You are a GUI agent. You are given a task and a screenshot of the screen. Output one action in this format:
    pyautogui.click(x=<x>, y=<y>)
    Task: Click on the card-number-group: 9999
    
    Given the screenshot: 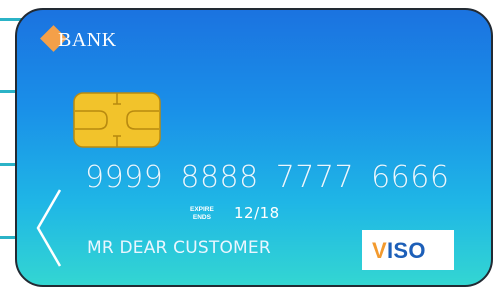 What is the action you would take?
    pyautogui.click(x=124, y=177)
    